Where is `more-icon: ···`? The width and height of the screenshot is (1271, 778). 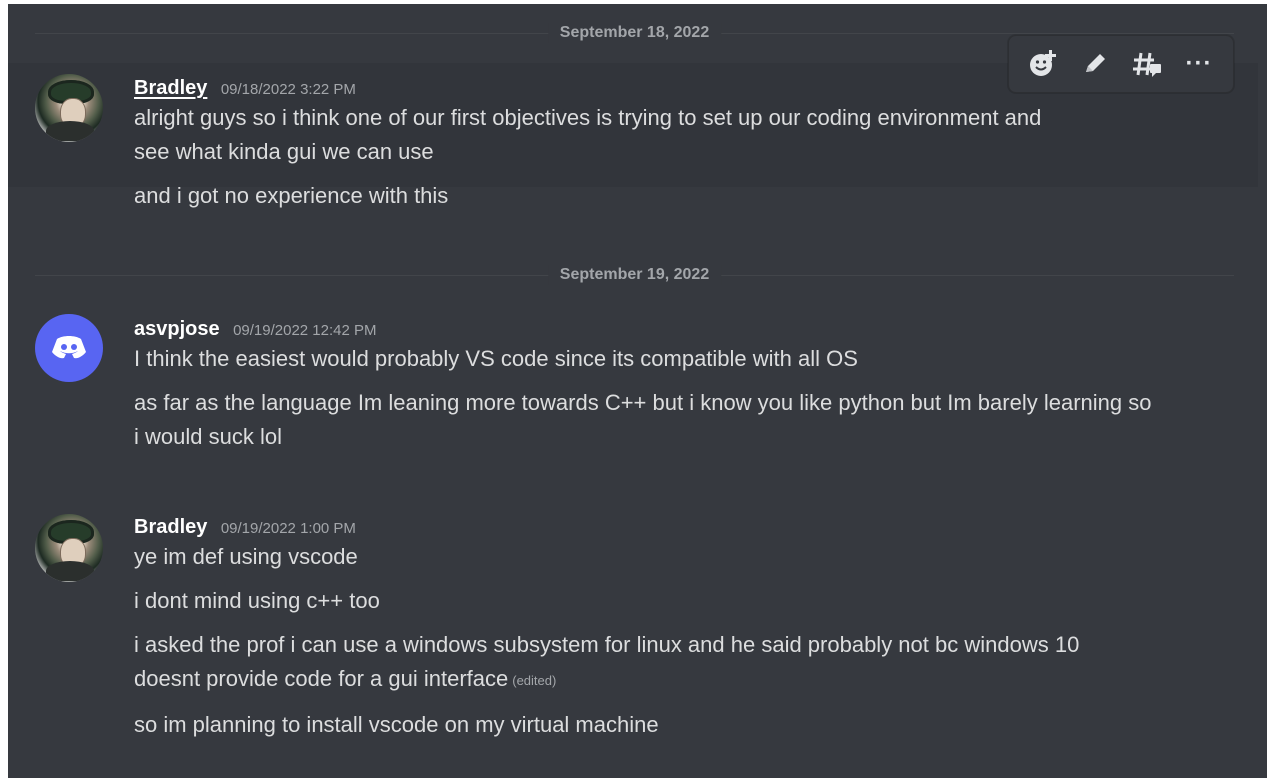
more-icon: ··· is located at coordinates (1199, 63).